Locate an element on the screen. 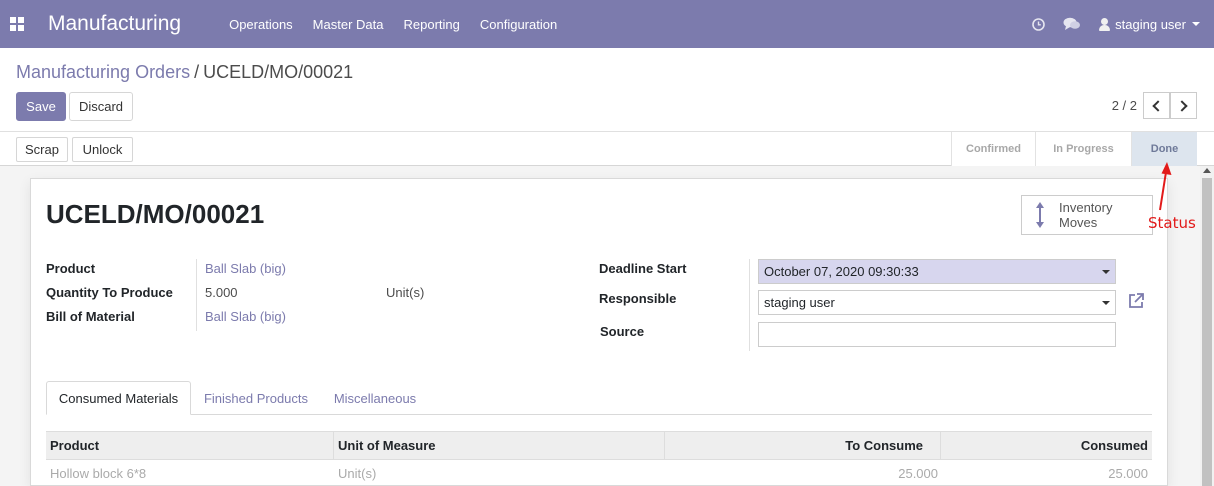 Image resolution: width=1214 pixels, height=486 pixels. chevron-left-icon is located at coordinates (1158, 105).